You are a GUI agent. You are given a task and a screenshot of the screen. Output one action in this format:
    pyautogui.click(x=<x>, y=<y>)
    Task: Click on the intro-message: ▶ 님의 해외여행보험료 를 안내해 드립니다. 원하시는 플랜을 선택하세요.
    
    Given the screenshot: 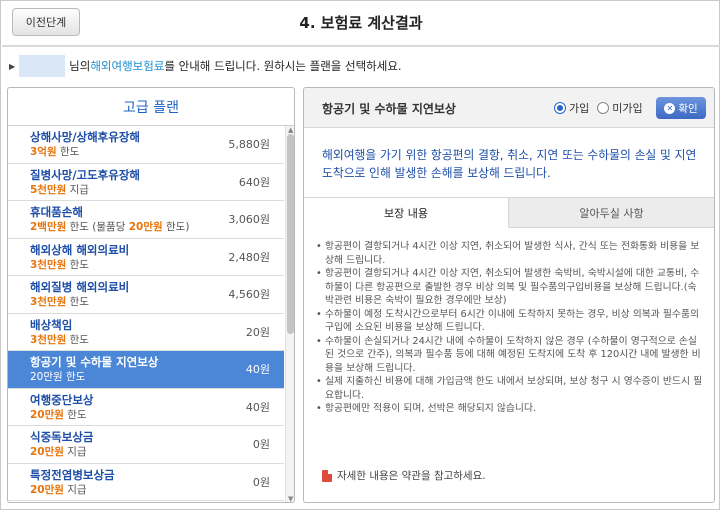 What is the action you would take?
    pyautogui.click(x=205, y=66)
    